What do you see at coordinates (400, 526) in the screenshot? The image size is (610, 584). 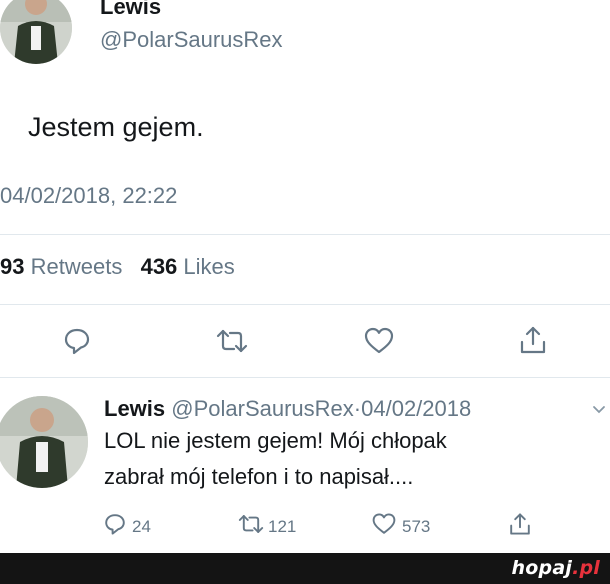 I see `reply-like-action: 573` at bounding box center [400, 526].